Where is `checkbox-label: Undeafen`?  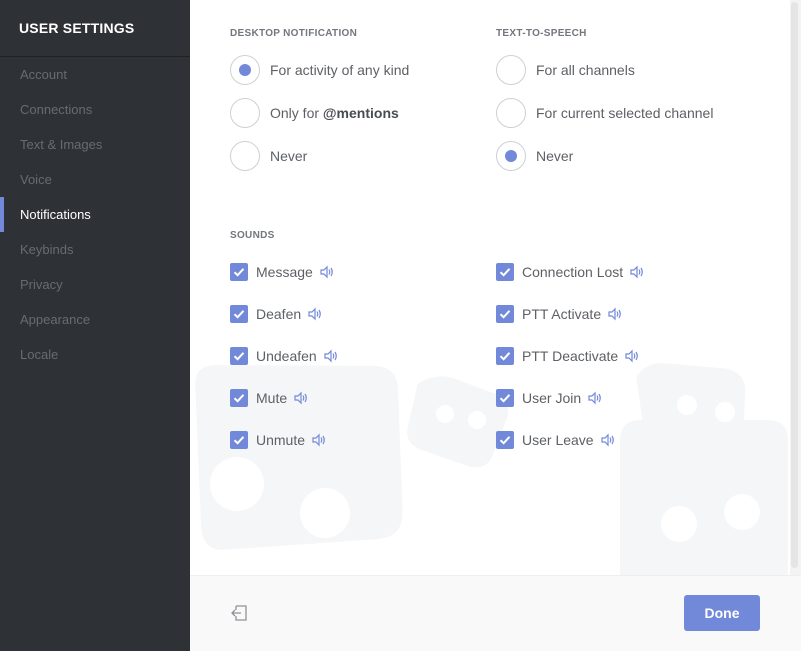
checkbox-label: Undeafen is located at coordinates (286, 356).